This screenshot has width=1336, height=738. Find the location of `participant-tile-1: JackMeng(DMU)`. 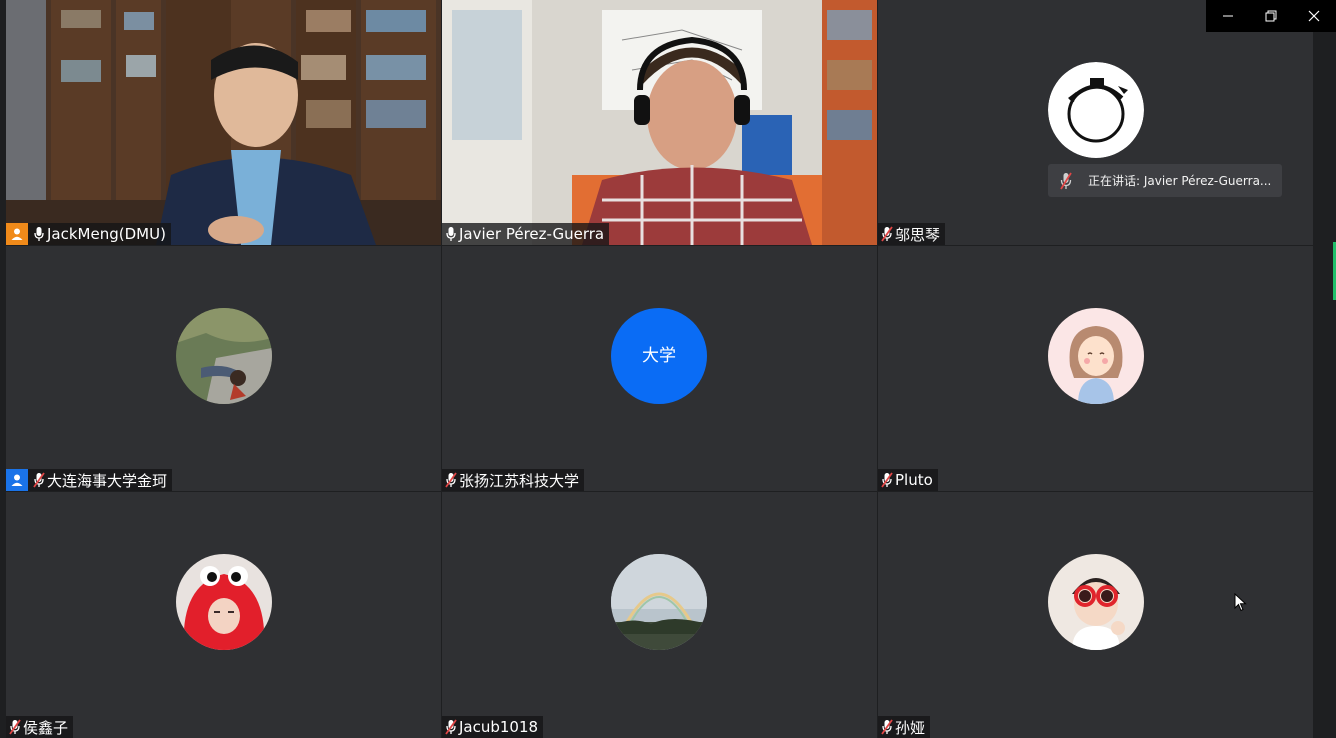

participant-tile-1: JackMeng(DMU) is located at coordinates (223, 122).